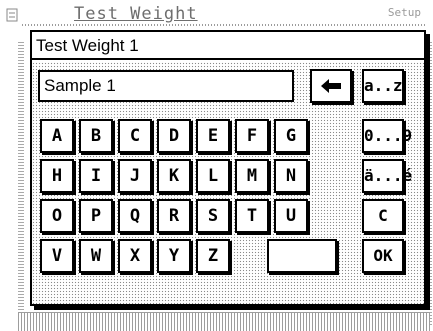 The image size is (433, 331). Describe the element at coordinates (213, 136) in the screenshot. I see `key-e: E` at that location.